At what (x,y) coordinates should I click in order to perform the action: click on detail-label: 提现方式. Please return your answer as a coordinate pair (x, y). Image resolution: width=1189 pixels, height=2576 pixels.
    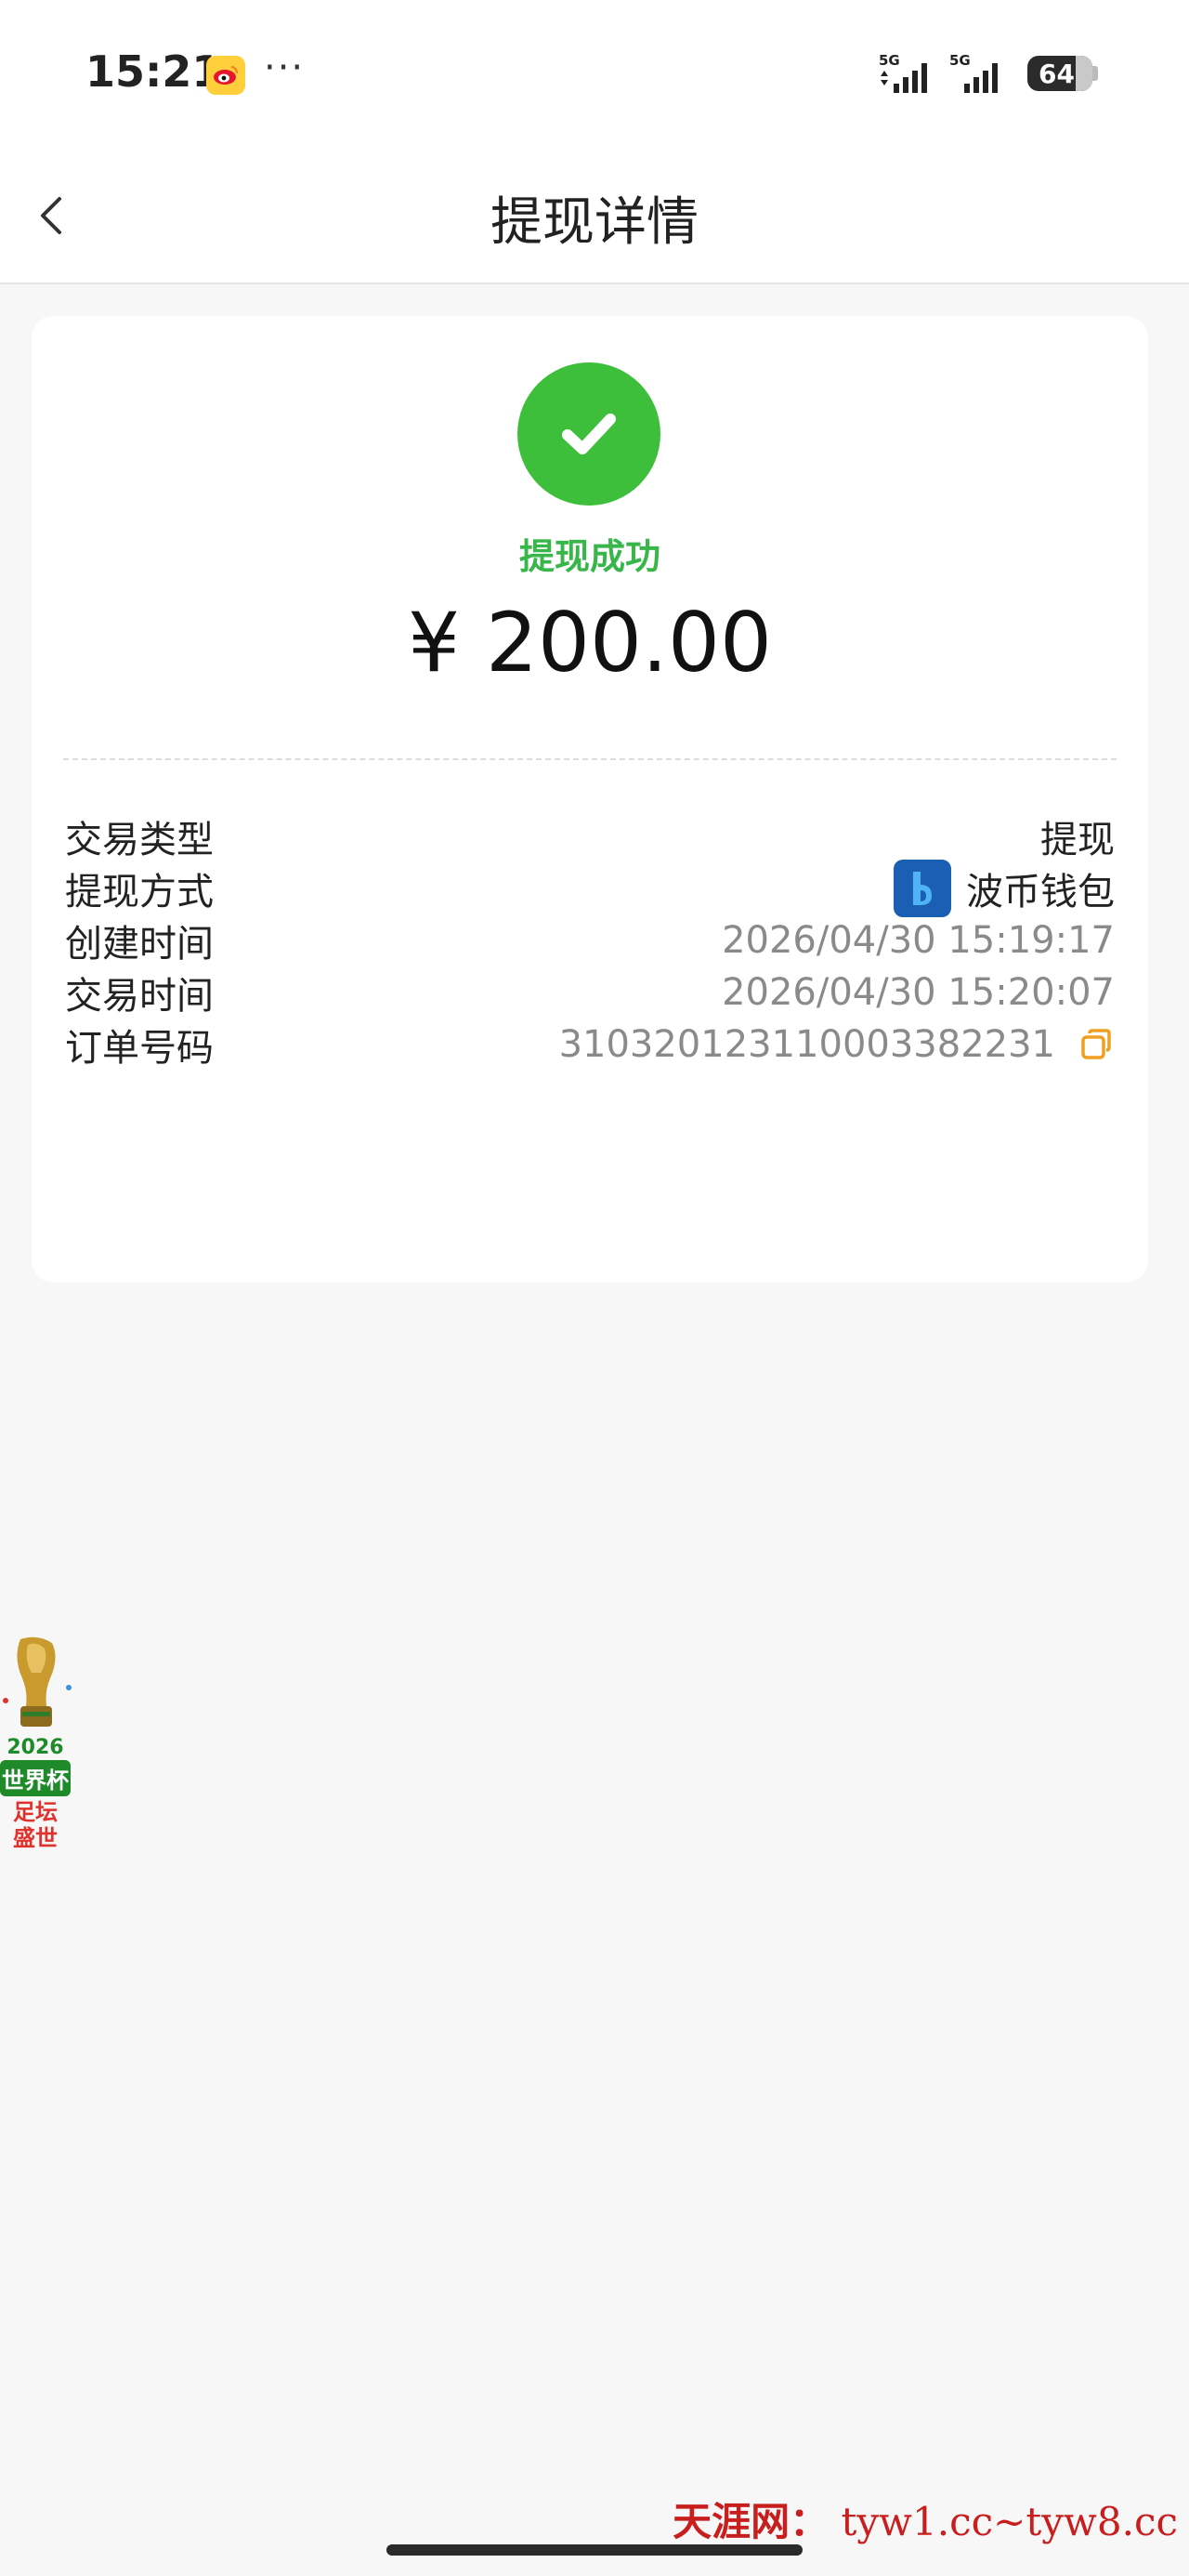
    Looking at the image, I should click on (140, 892).